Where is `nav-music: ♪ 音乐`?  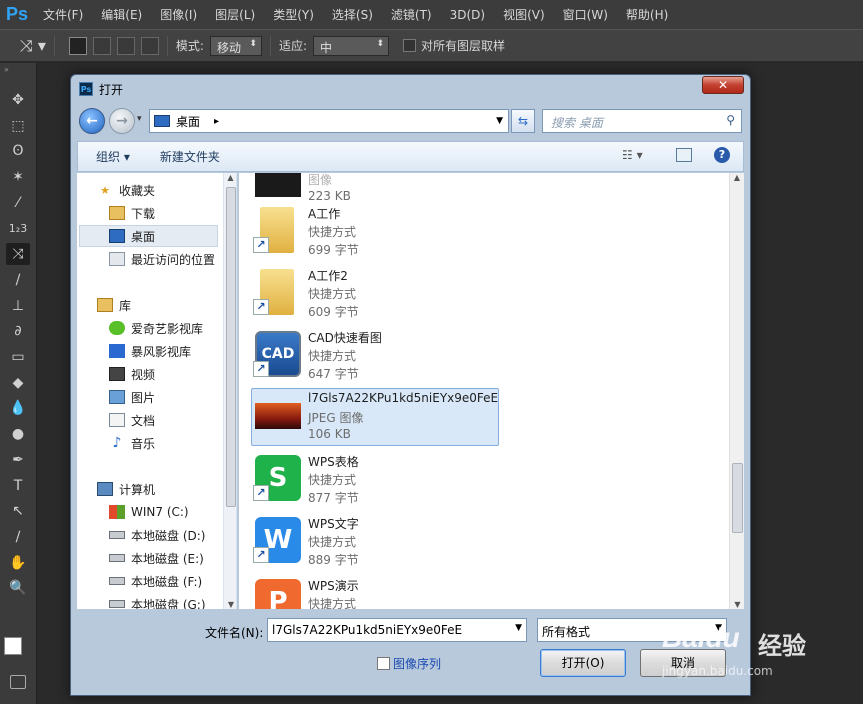
nav-music: ♪ 音乐 is located at coordinates (132, 443).